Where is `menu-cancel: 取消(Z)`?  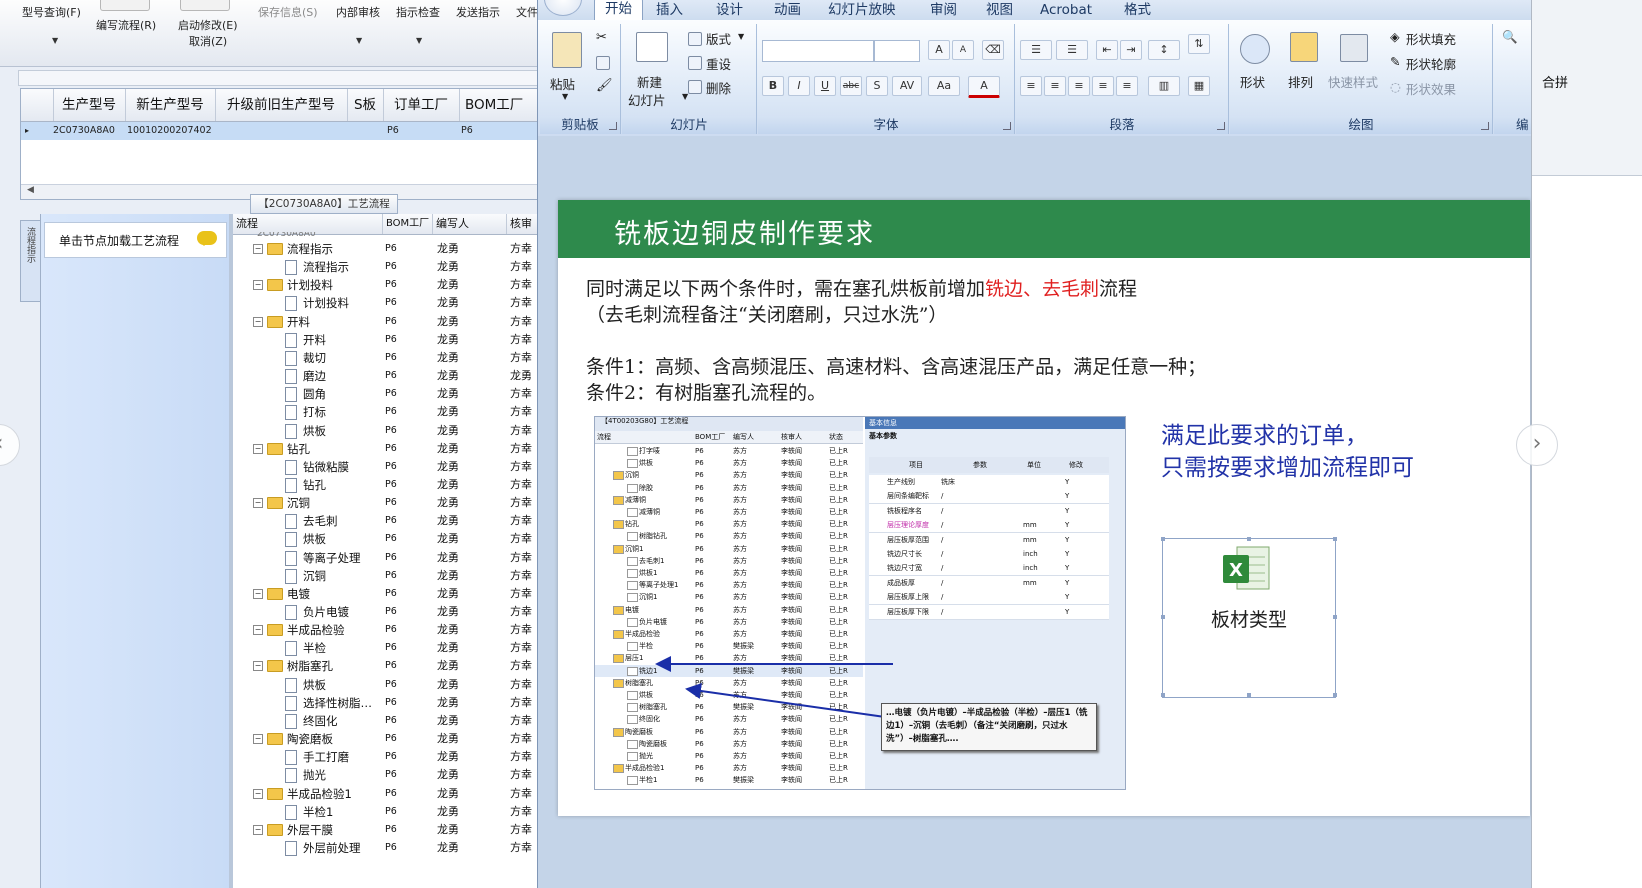
menu-cancel: 取消(Z) is located at coordinates (208, 41).